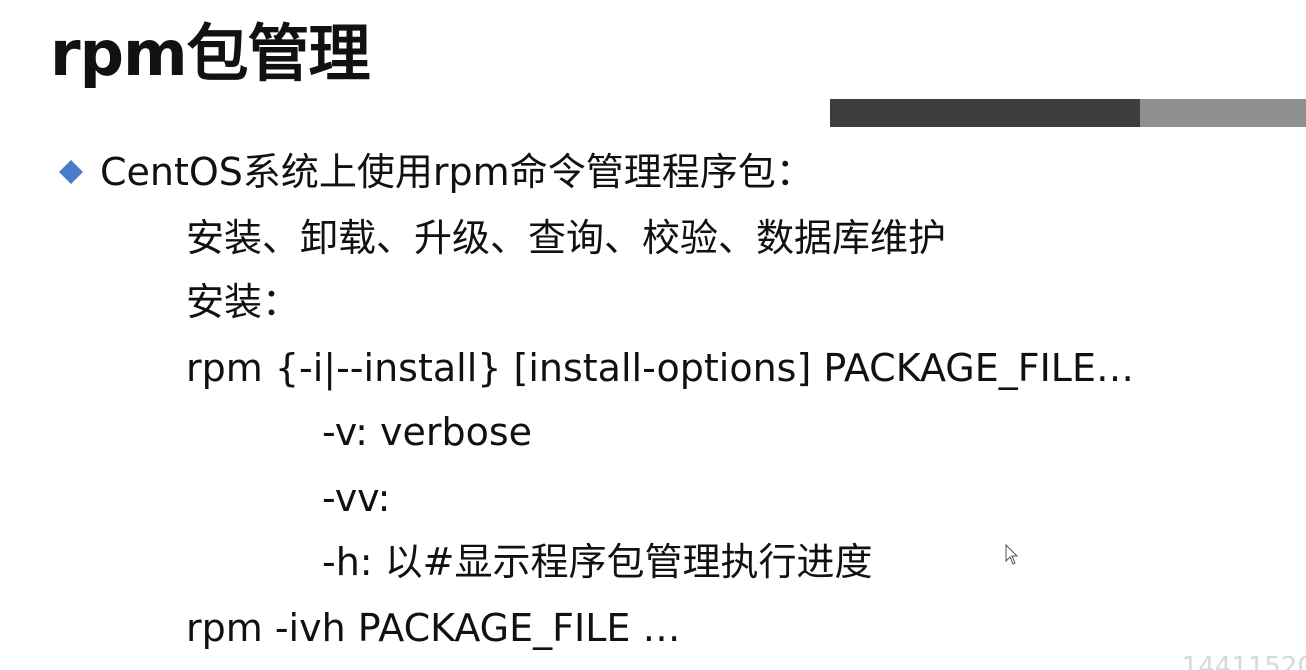 This screenshot has height=670, width=1306. Describe the element at coordinates (985, 113) in the screenshot. I see `header-bar-dark` at that location.